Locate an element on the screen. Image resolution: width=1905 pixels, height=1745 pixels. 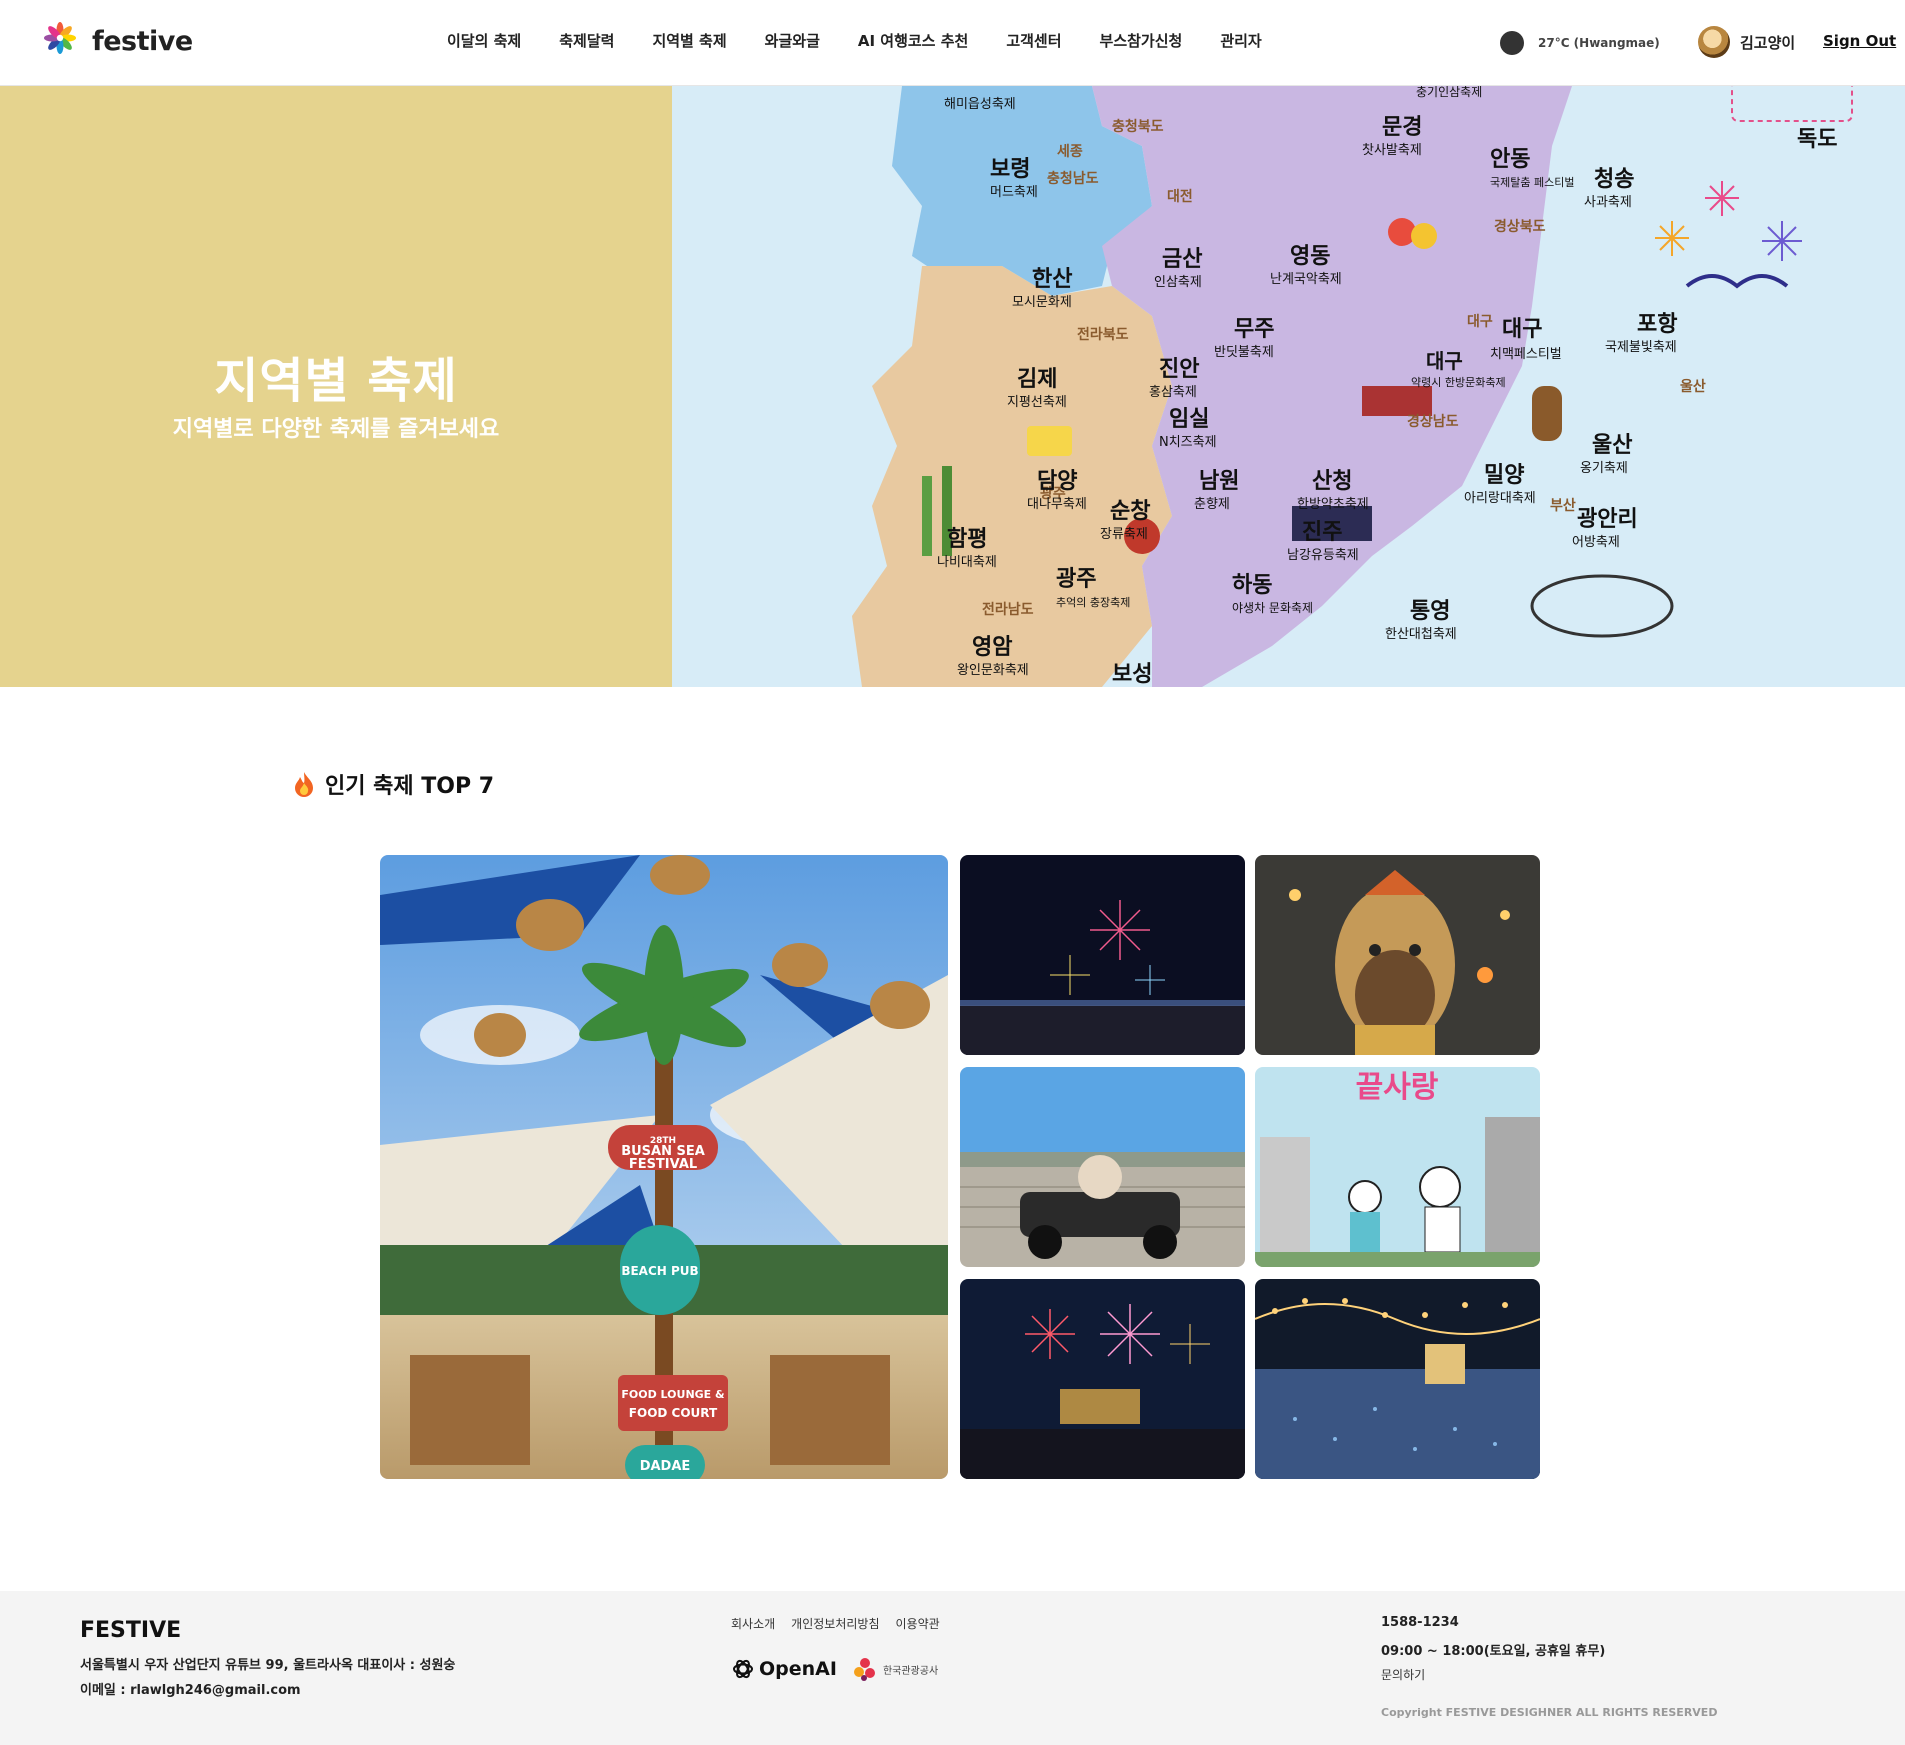
map-city-festival: 약령시 한방문화축제 is located at coordinates (1458, 382).